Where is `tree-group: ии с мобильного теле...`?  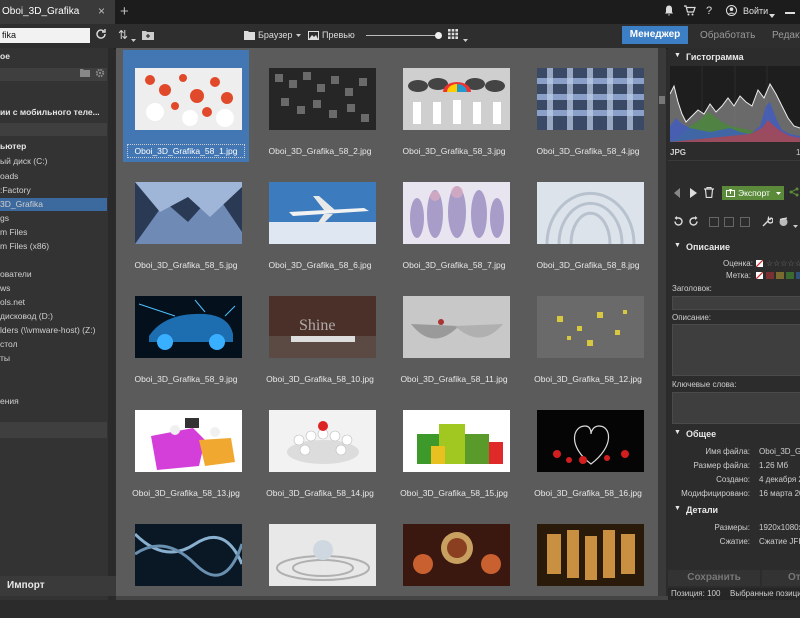 tree-group: ии с мобильного теле... is located at coordinates (54, 112).